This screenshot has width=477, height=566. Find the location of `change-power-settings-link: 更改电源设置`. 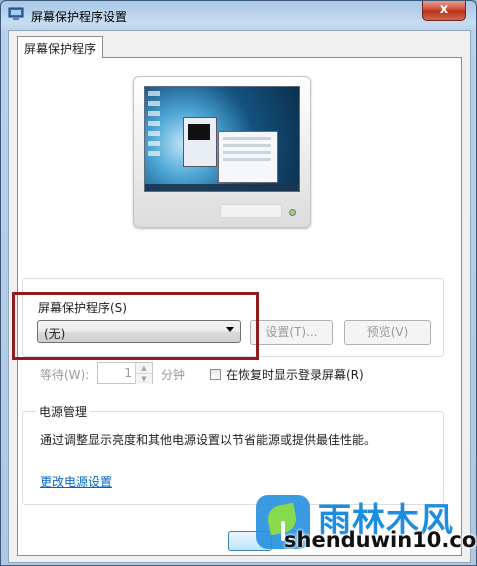

change-power-settings-link: 更改电源设置 is located at coordinates (76, 481).